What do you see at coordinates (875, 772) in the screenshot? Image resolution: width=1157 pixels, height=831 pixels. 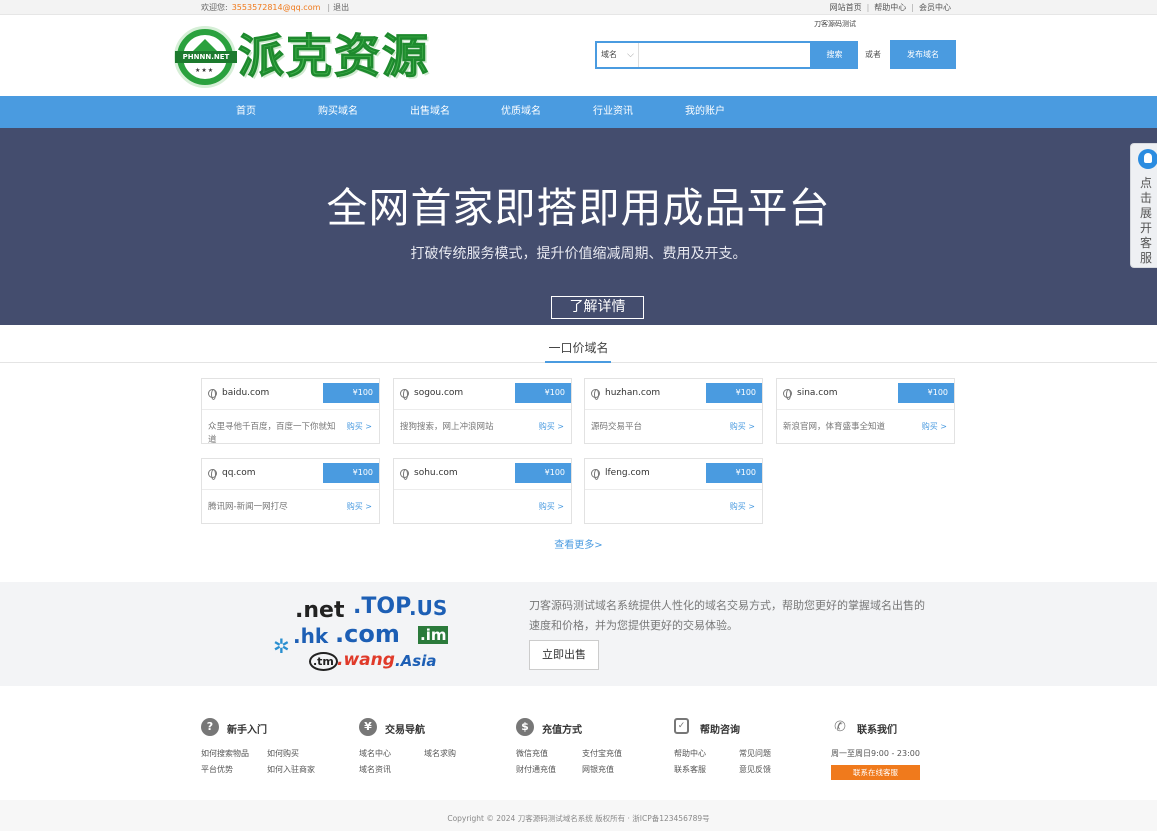 I see `online-service-button: 联系在线客服` at bounding box center [875, 772].